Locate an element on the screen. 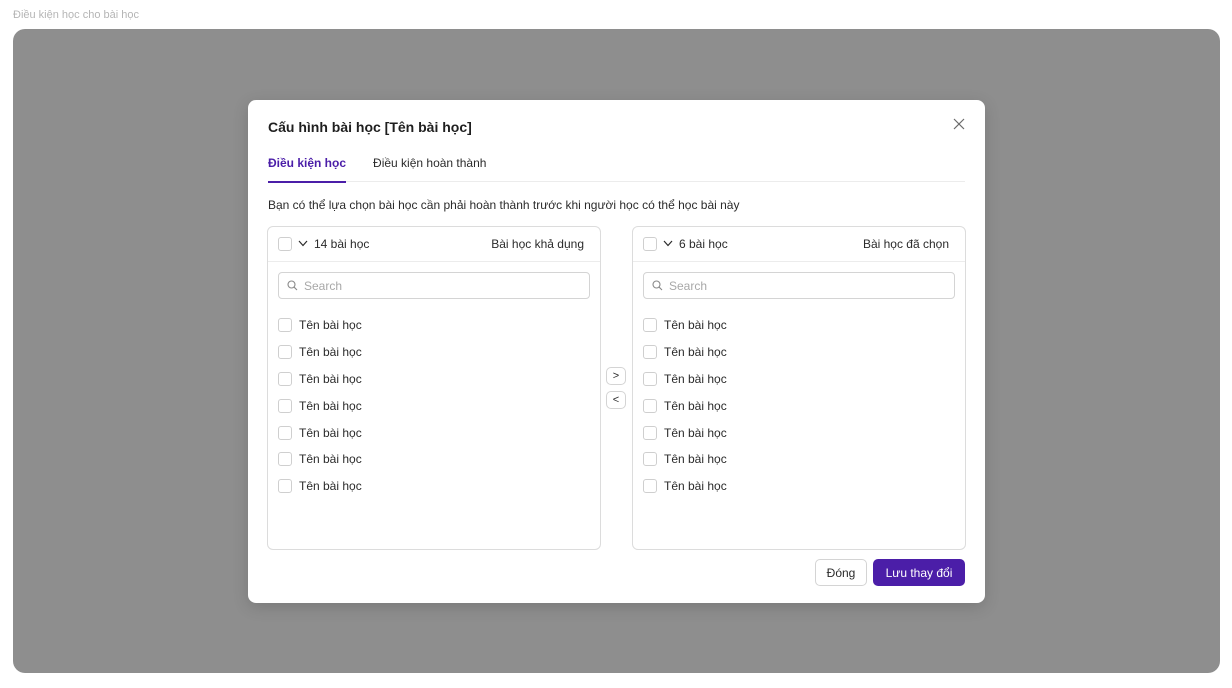  save-changes-button: Lưu thay đổi is located at coordinates (919, 572).